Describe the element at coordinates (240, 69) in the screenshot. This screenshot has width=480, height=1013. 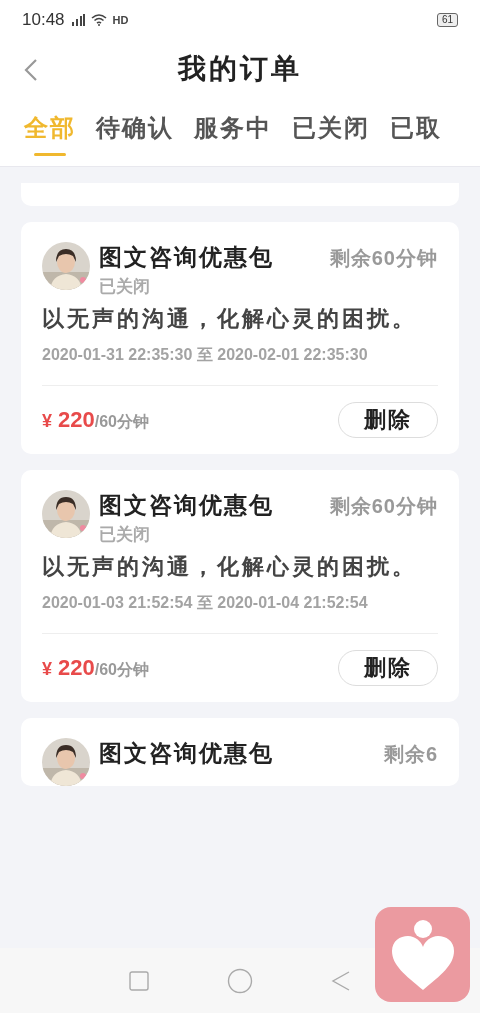
I see `page-title: 我的订单` at that location.